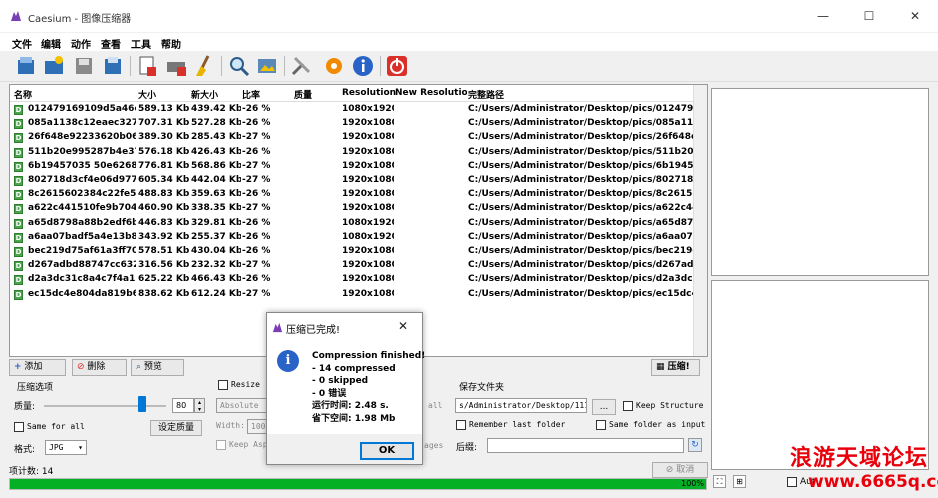 The image size is (938, 498). Describe the element at coordinates (675, 367) in the screenshot. I see `compress-button: ▦ 压缩!` at that location.